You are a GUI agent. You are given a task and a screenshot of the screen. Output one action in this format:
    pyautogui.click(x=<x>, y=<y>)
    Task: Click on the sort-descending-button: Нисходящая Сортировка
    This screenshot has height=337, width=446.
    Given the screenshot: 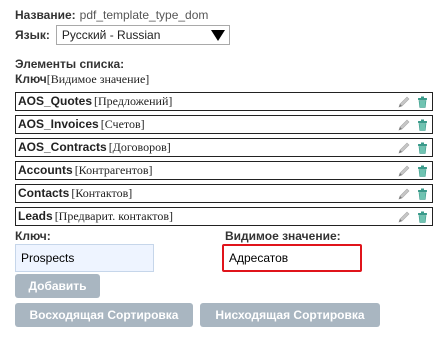 What is the action you would take?
    pyautogui.click(x=290, y=315)
    